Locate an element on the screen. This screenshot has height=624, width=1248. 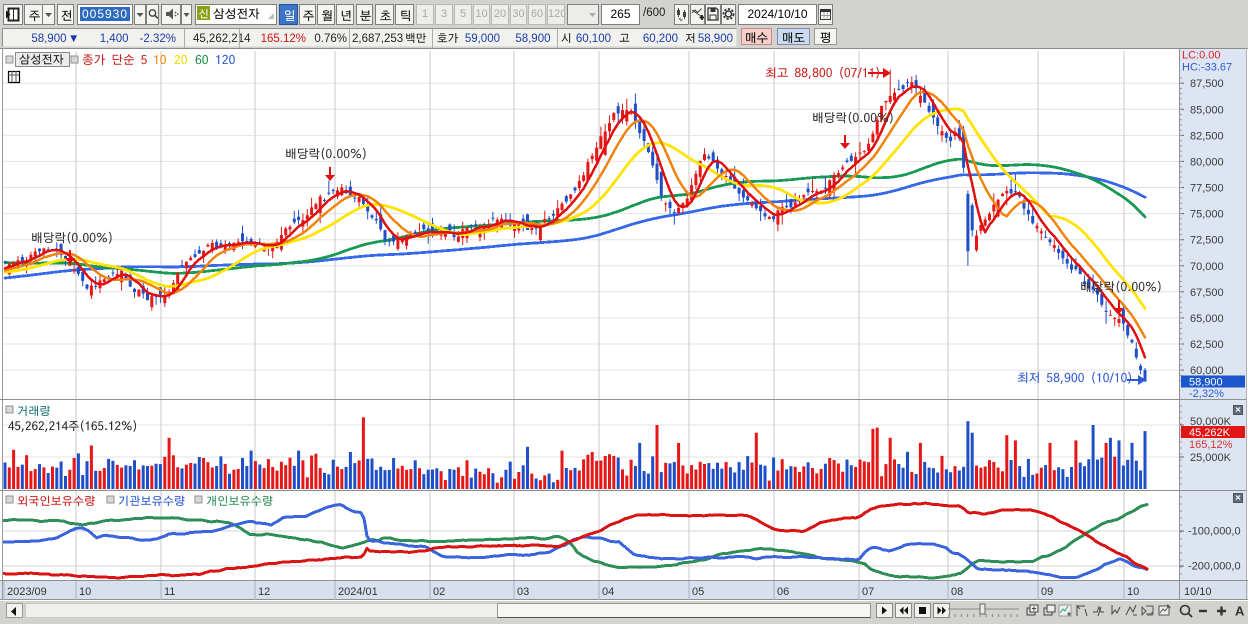
svg-text: 58,900 is located at coordinates (1206, 383).